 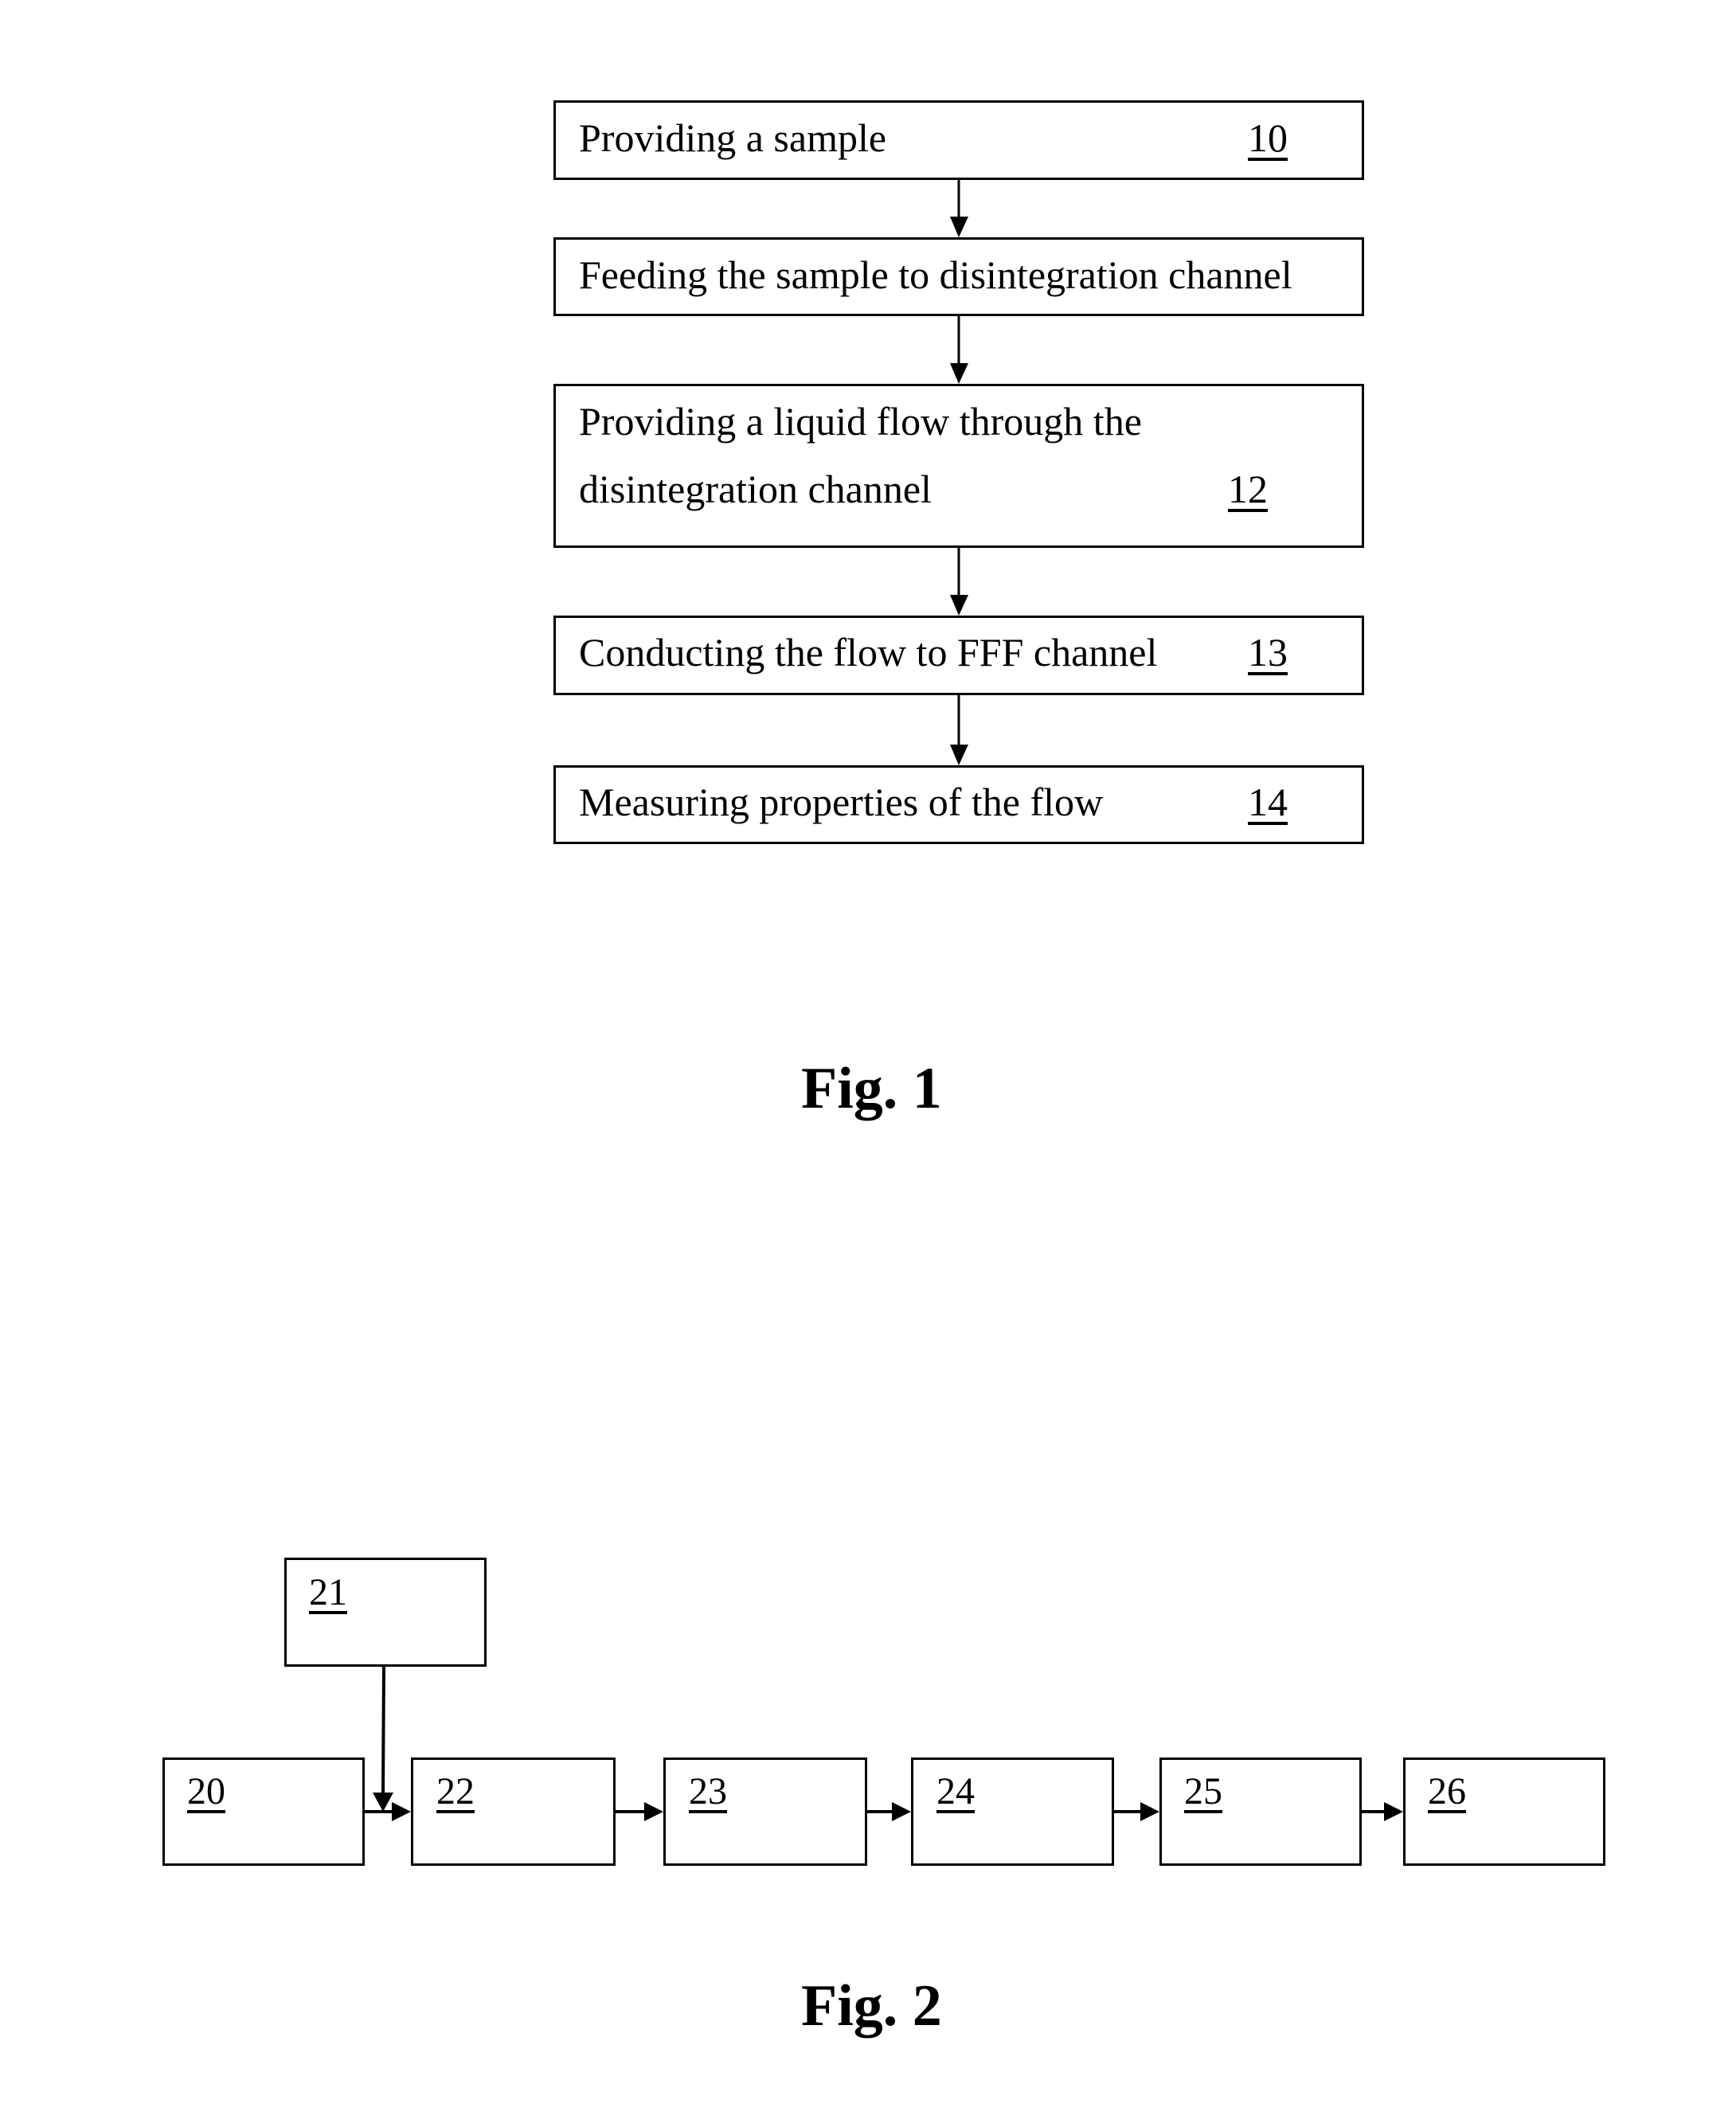 I want to click on figure-2-caption: Fig. 2, so click(x=872, y=2006).